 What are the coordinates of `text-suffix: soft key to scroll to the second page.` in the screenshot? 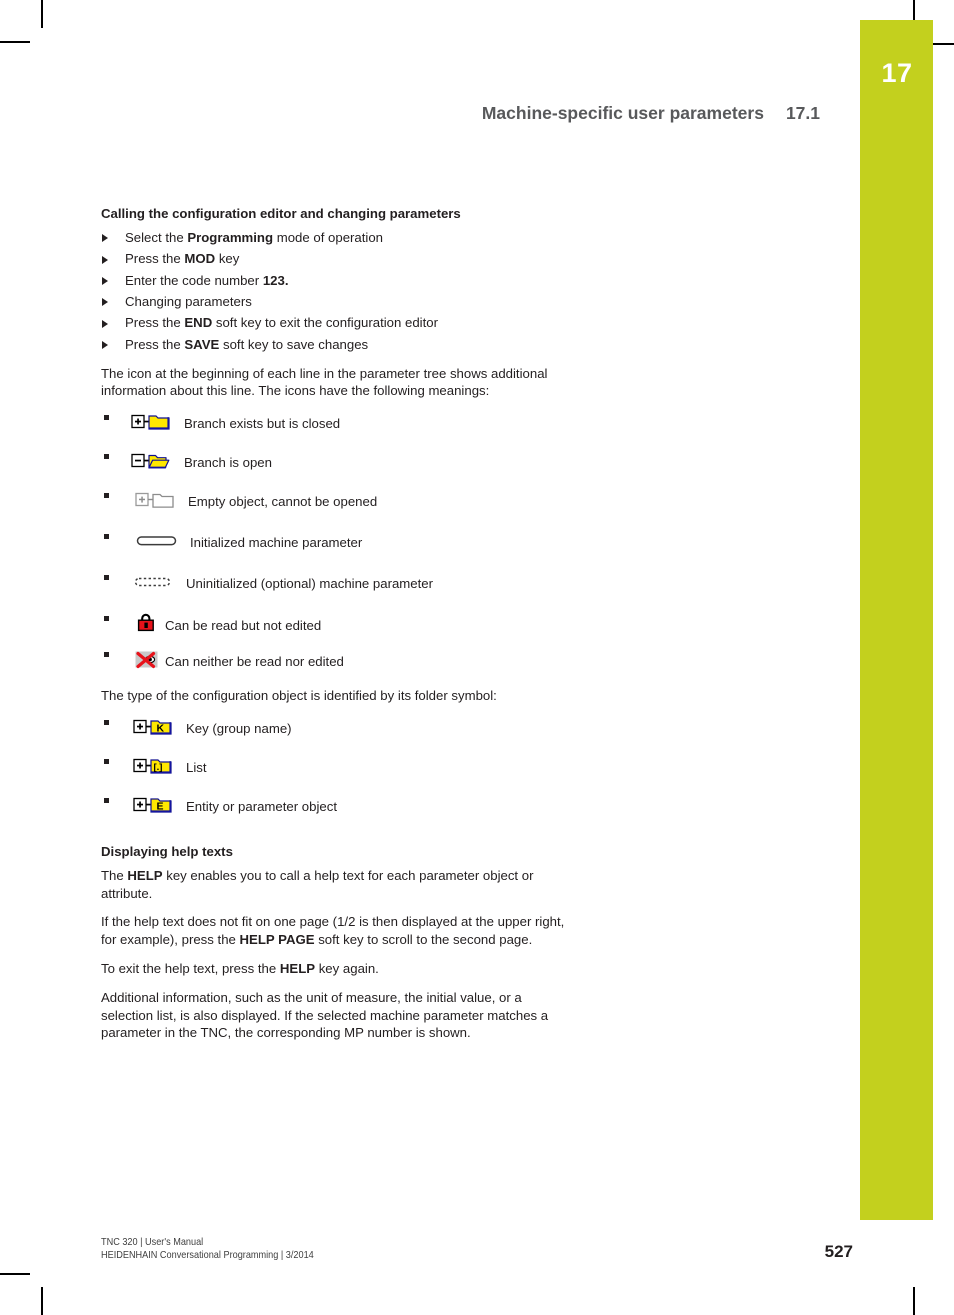 It's located at (423, 940).